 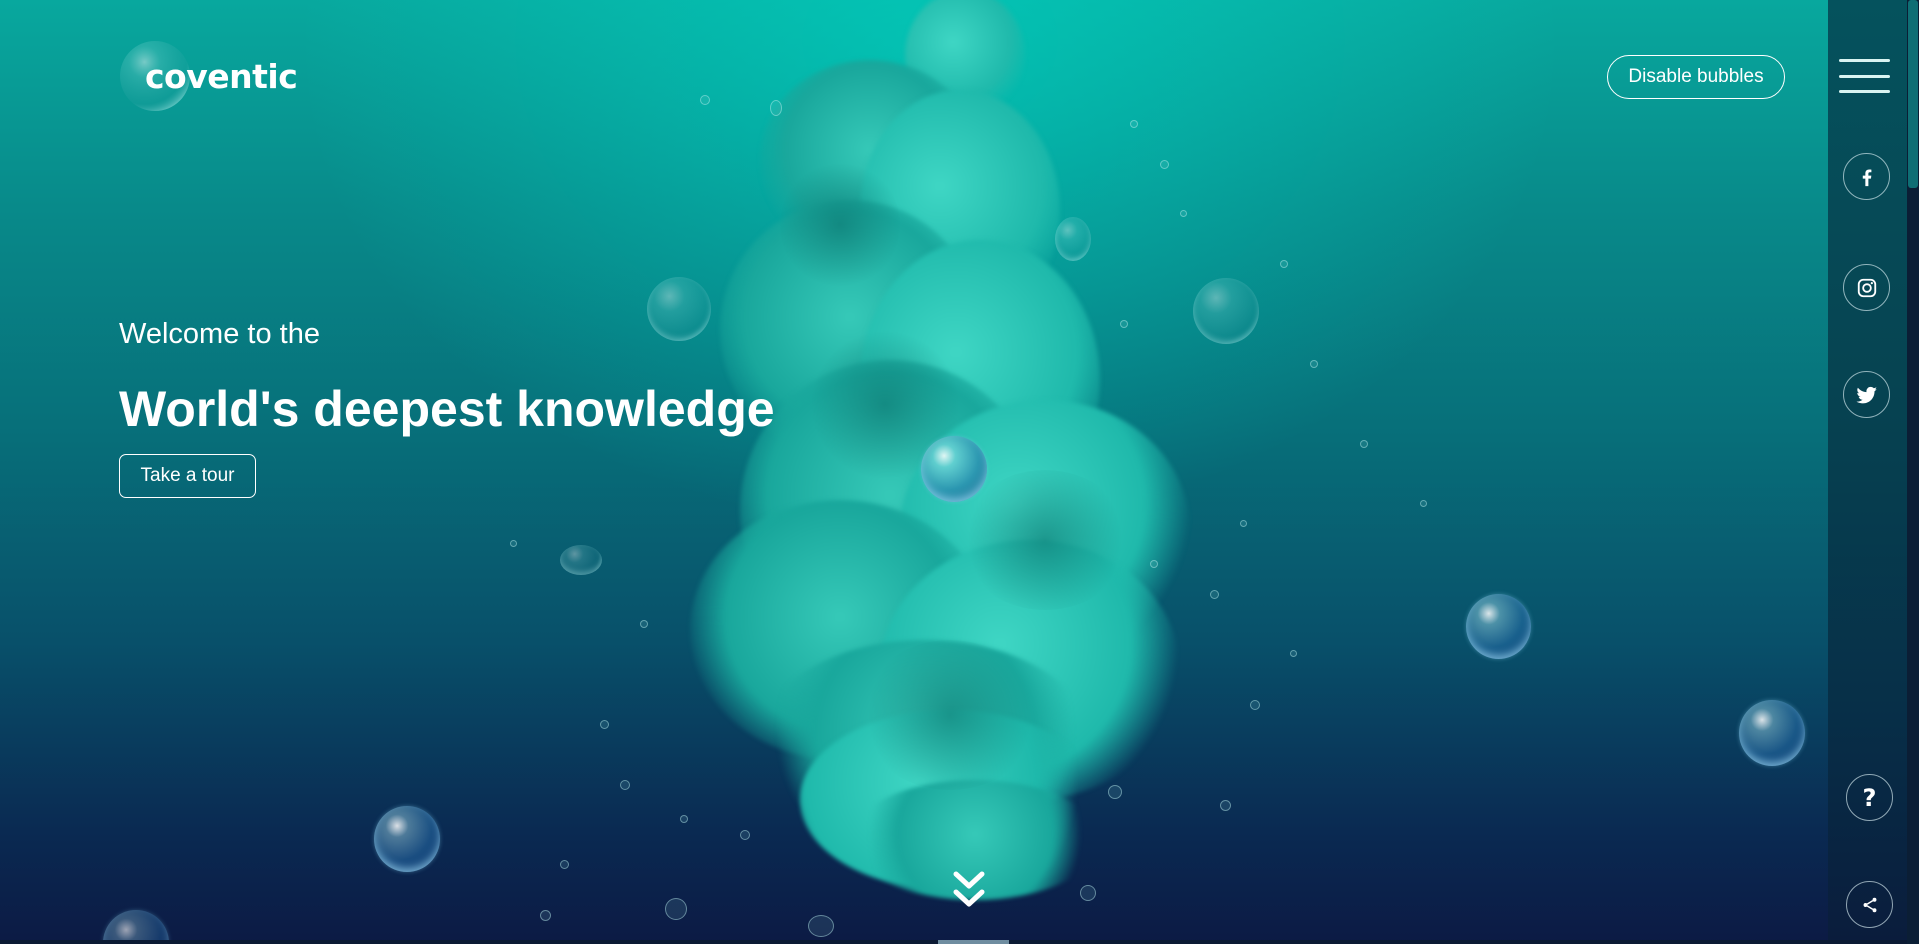 I want to click on coventic-logo: coventic, so click(x=208, y=76).